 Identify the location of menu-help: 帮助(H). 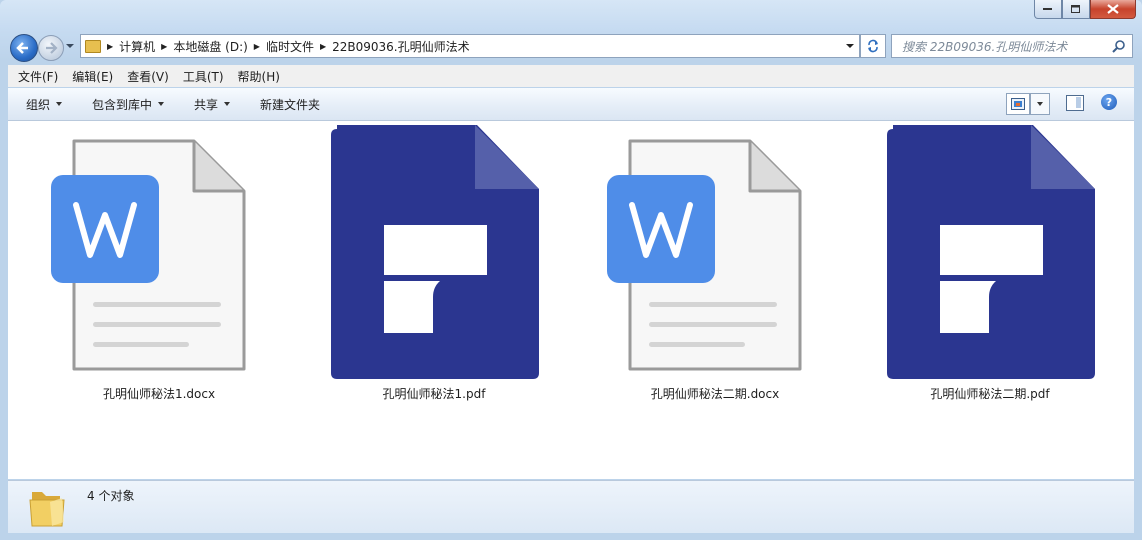
(259, 76).